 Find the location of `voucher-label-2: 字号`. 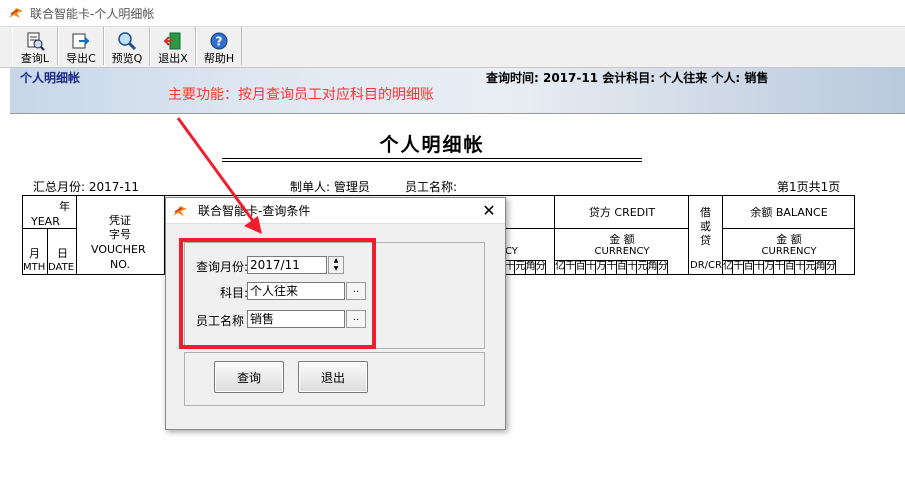

voucher-label-2: 字号 is located at coordinates (120, 234).